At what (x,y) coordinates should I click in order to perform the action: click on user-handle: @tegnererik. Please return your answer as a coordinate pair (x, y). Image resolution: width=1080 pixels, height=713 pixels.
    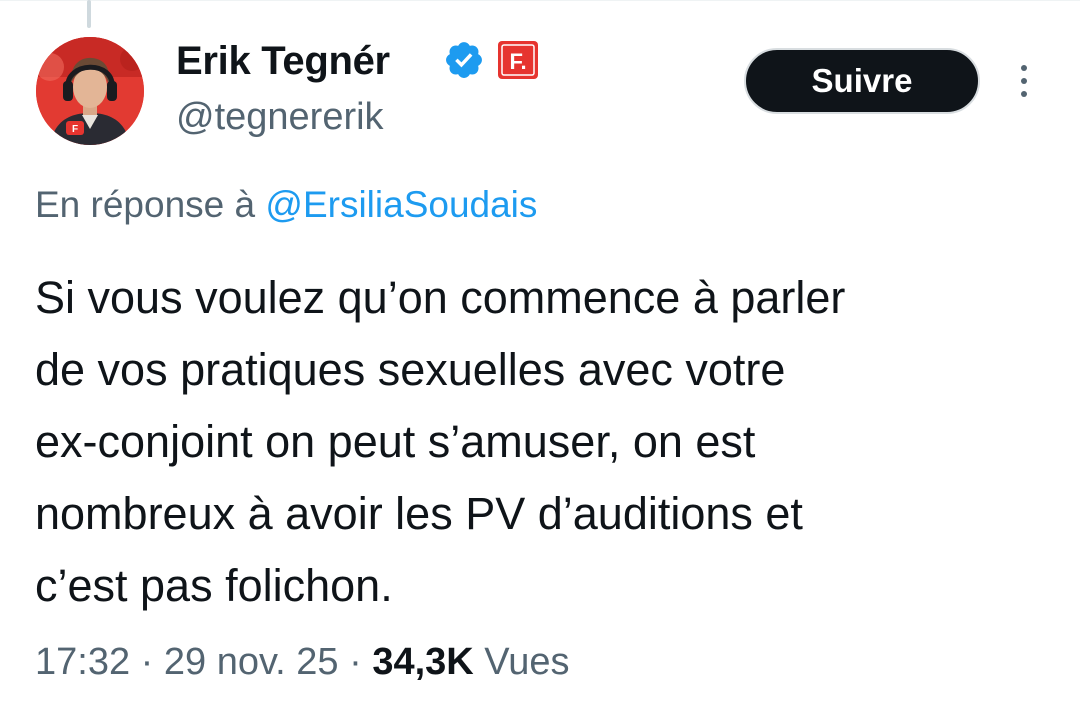
    Looking at the image, I should click on (280, 117).